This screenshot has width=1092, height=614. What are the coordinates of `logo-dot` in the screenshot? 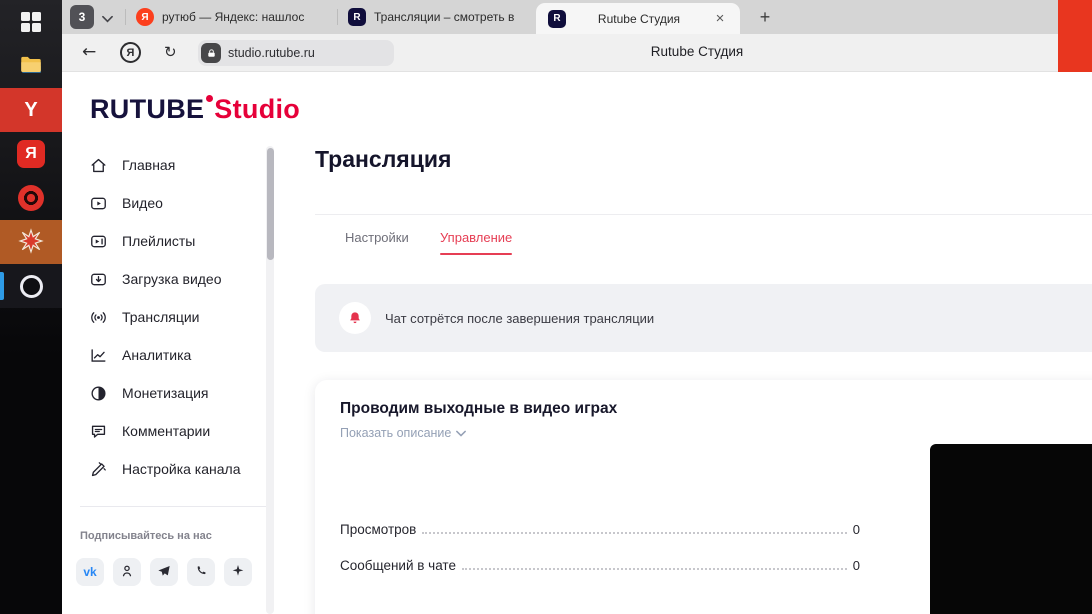 It's located at (210, 98).